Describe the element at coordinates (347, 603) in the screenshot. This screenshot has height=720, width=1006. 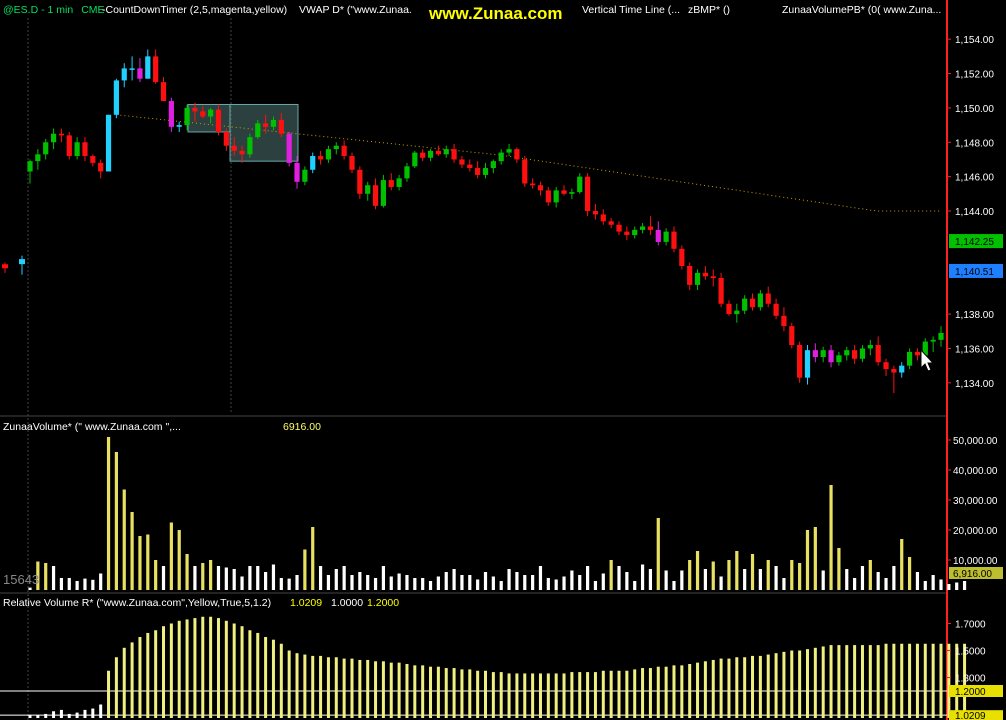
I see `rv-value-2: 1.0000` at that location.